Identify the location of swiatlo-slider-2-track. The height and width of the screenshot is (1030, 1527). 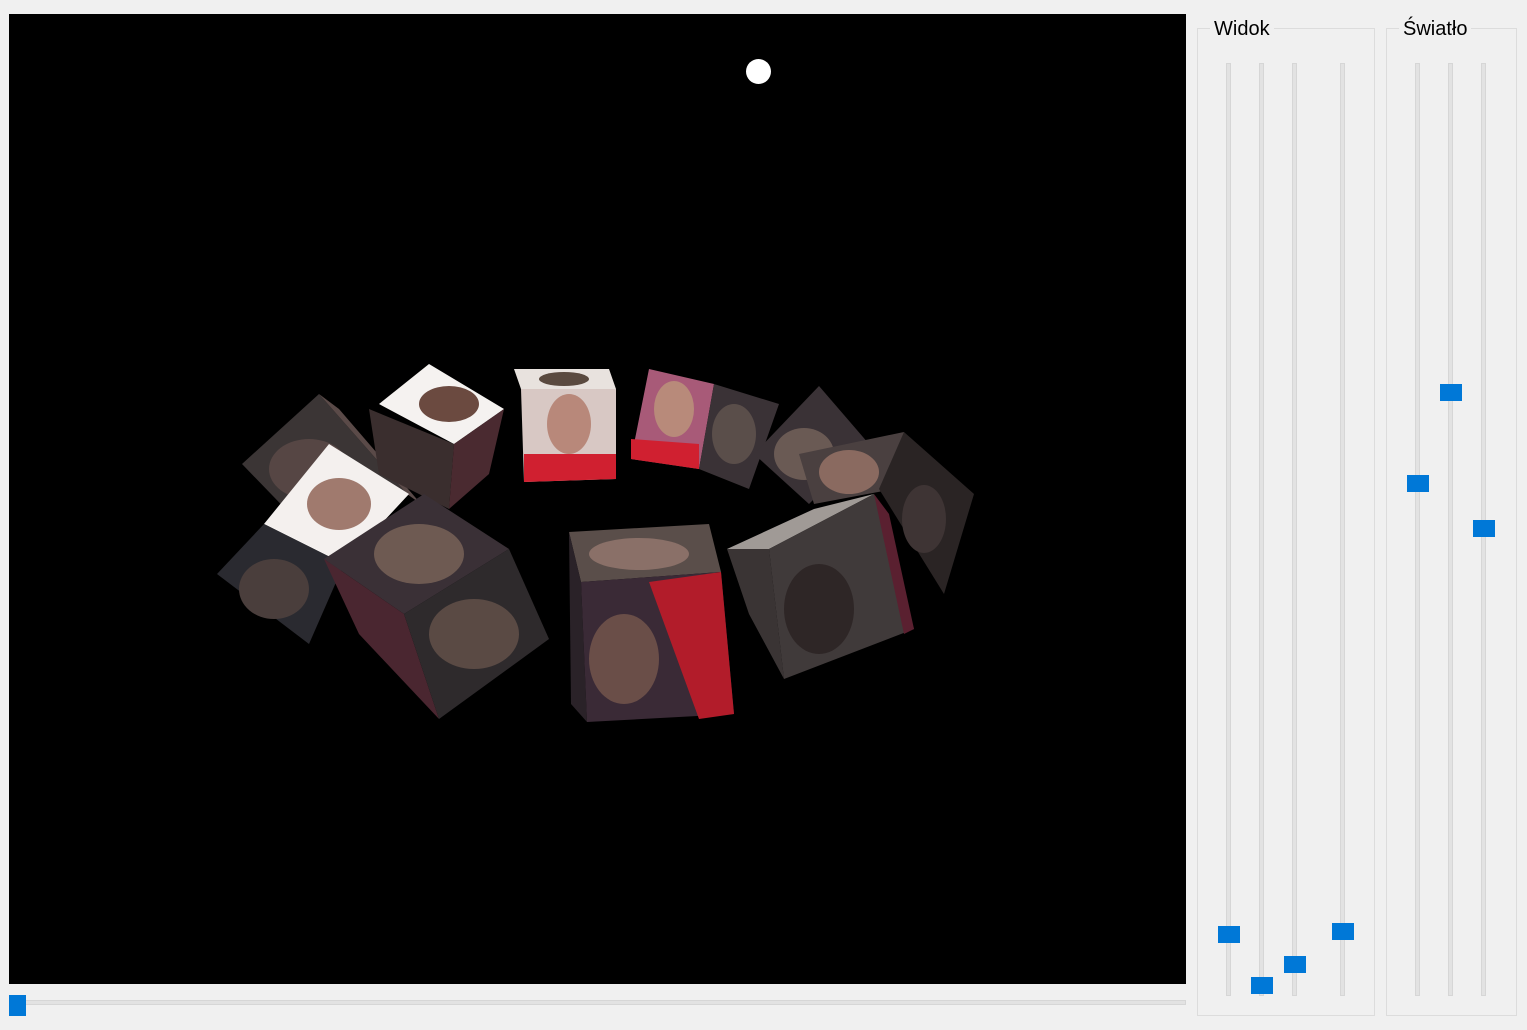
(1450, 529).